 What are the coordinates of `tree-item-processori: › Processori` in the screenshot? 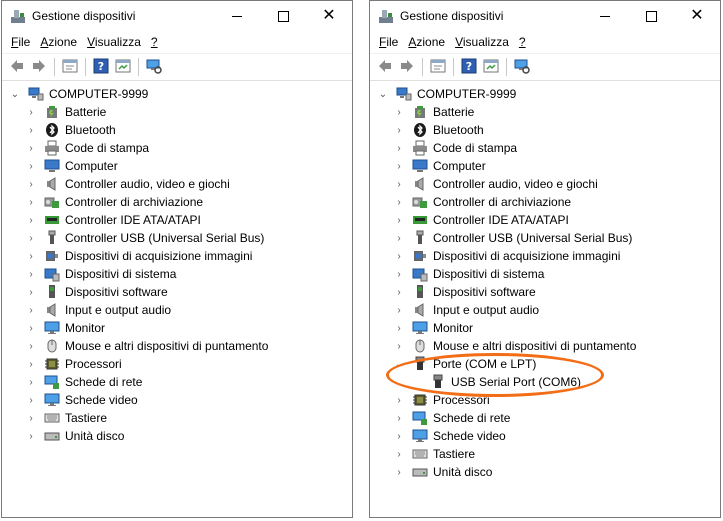 It's located at (177, 364).